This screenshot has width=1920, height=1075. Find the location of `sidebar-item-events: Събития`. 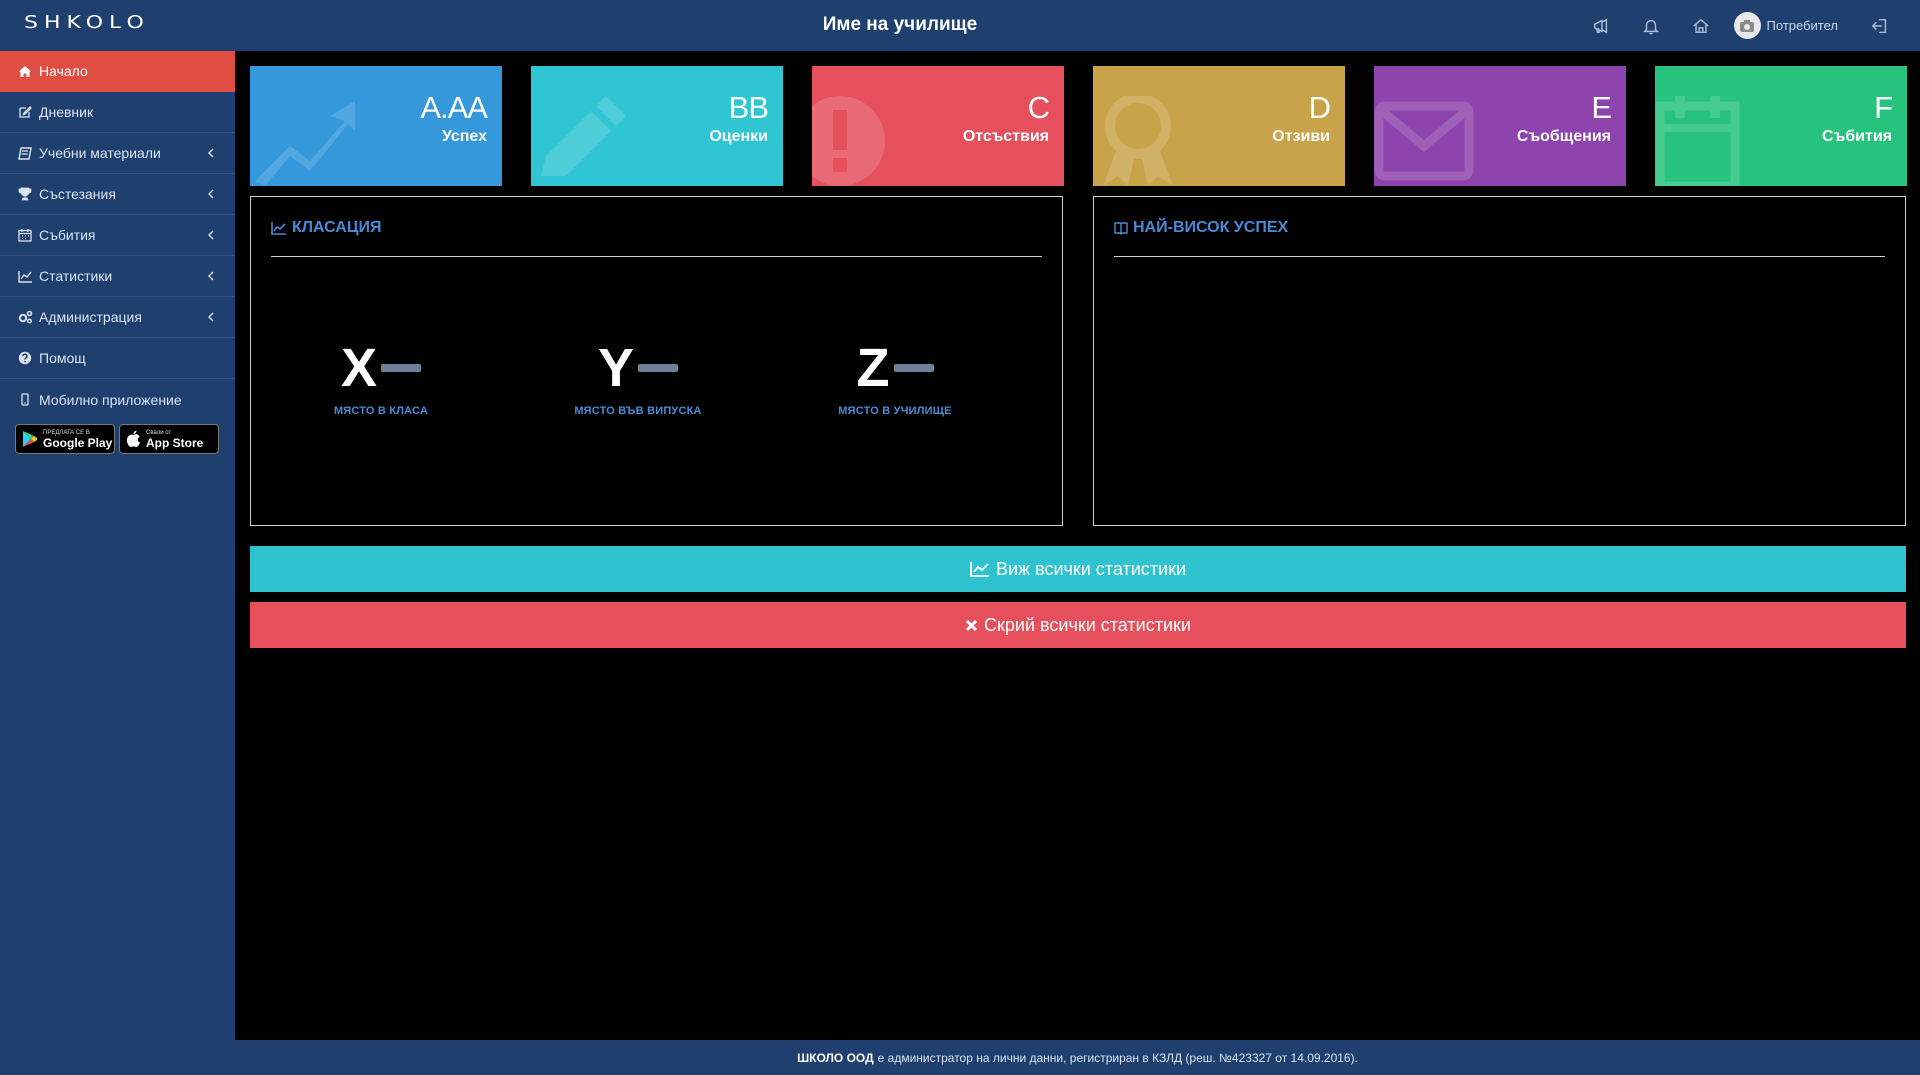

sidebar-item-events: Събития is located at coordinates (117, 235).